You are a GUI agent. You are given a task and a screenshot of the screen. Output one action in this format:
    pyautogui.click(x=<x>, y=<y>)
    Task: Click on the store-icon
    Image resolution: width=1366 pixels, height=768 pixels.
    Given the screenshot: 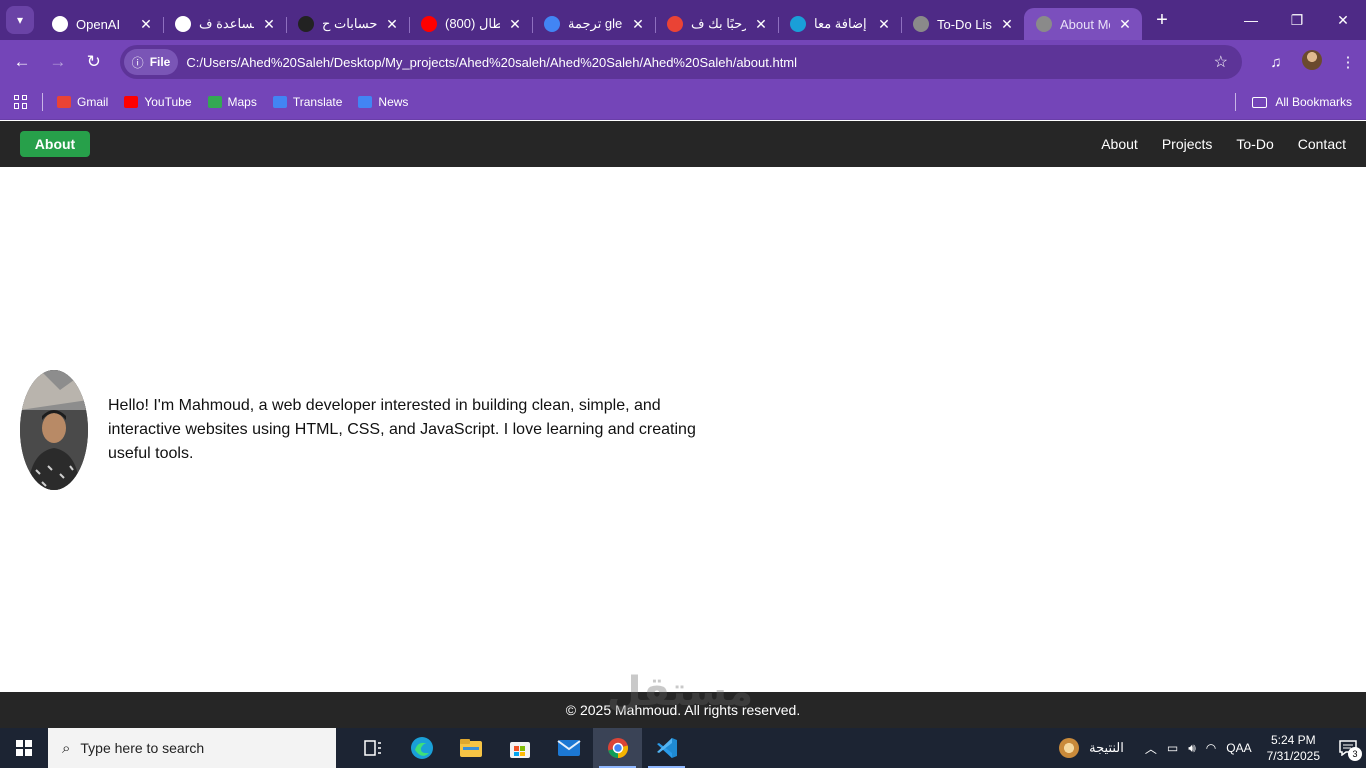 What is the action you would take?
    pyautogui.click(x=519, y=750)
    